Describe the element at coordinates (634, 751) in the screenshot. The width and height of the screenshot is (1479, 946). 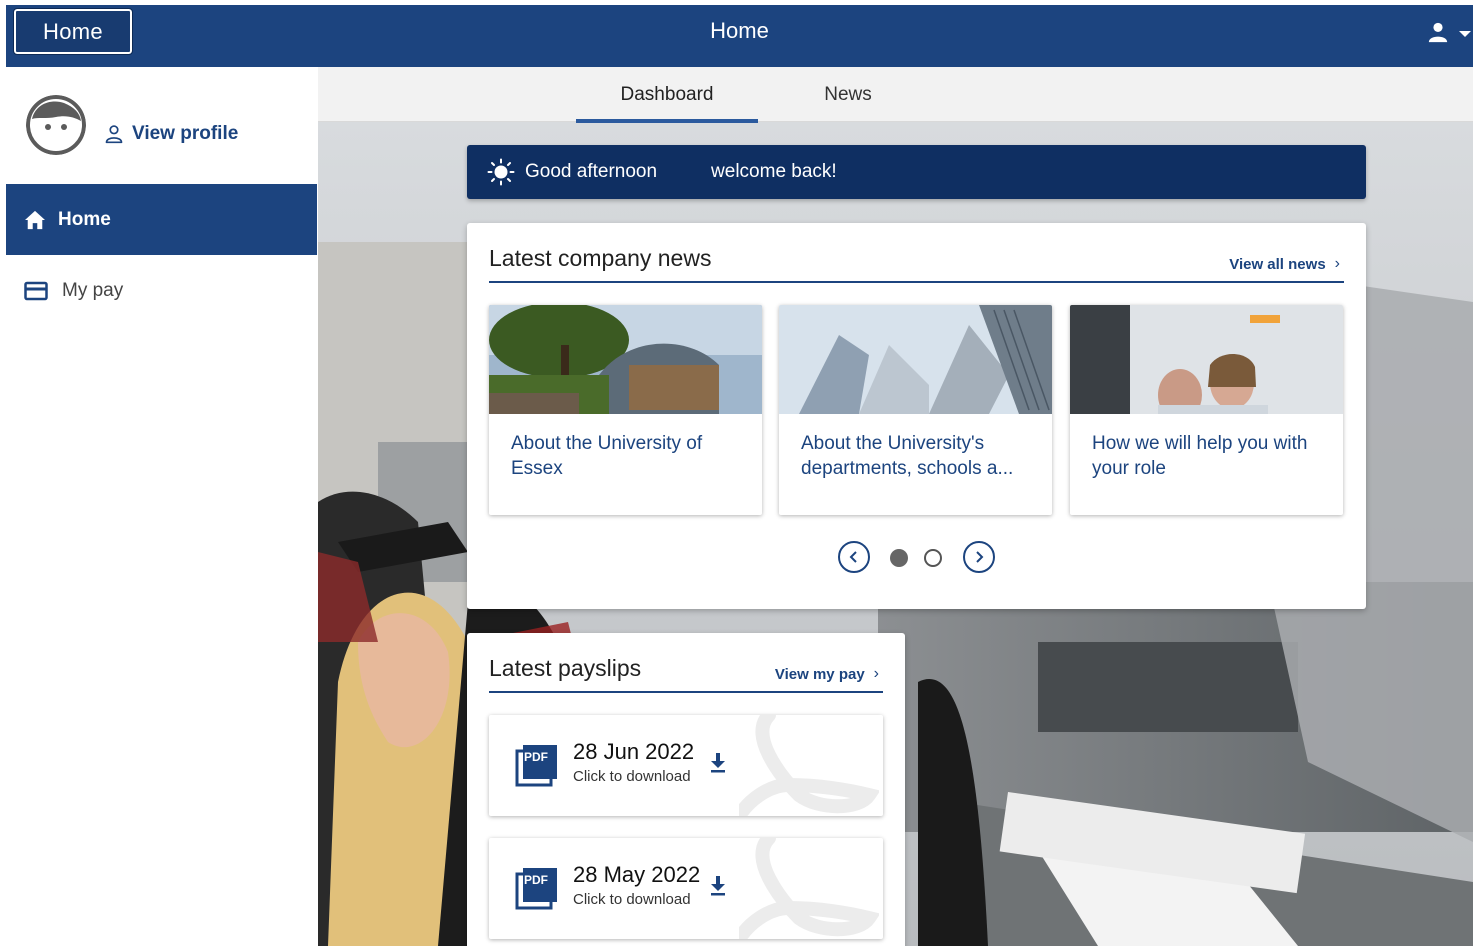
I see `payslip-date: 28 Jun 2022` at that location.